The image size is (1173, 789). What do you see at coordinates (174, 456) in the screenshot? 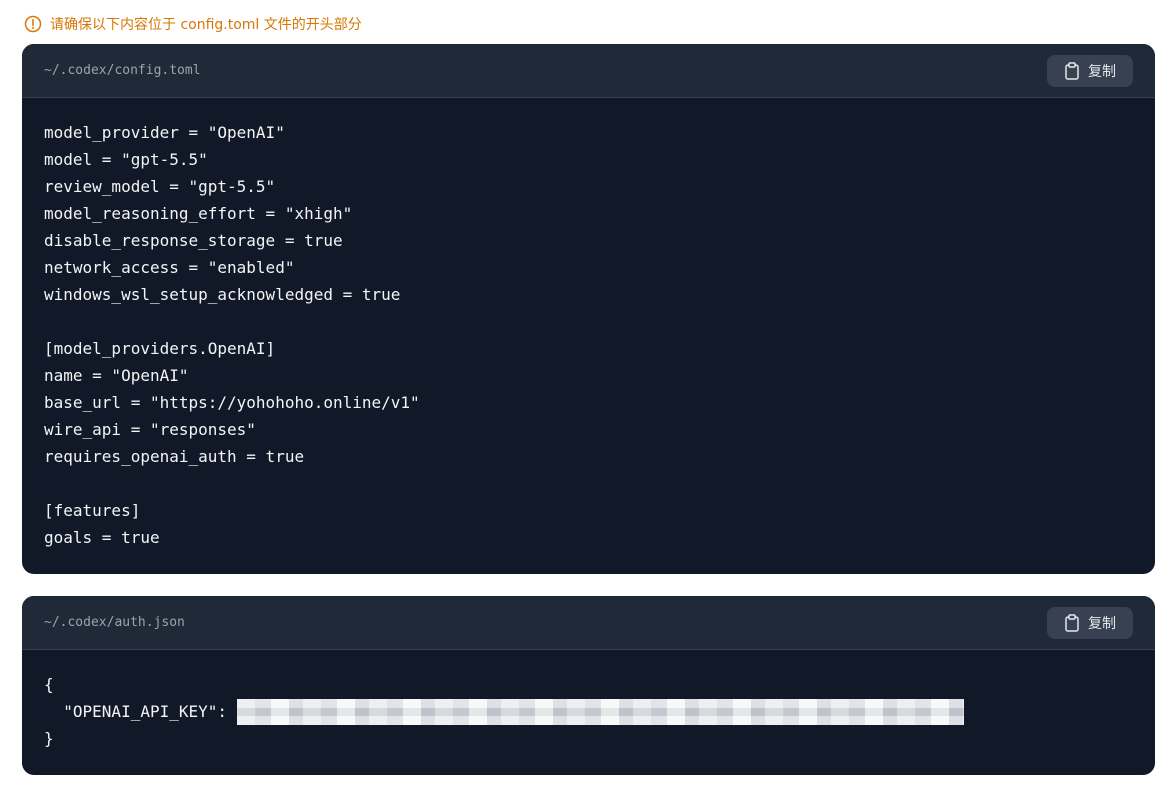
I see `code-line: requires_openai_auth = true` at bounding box center [174, 456].